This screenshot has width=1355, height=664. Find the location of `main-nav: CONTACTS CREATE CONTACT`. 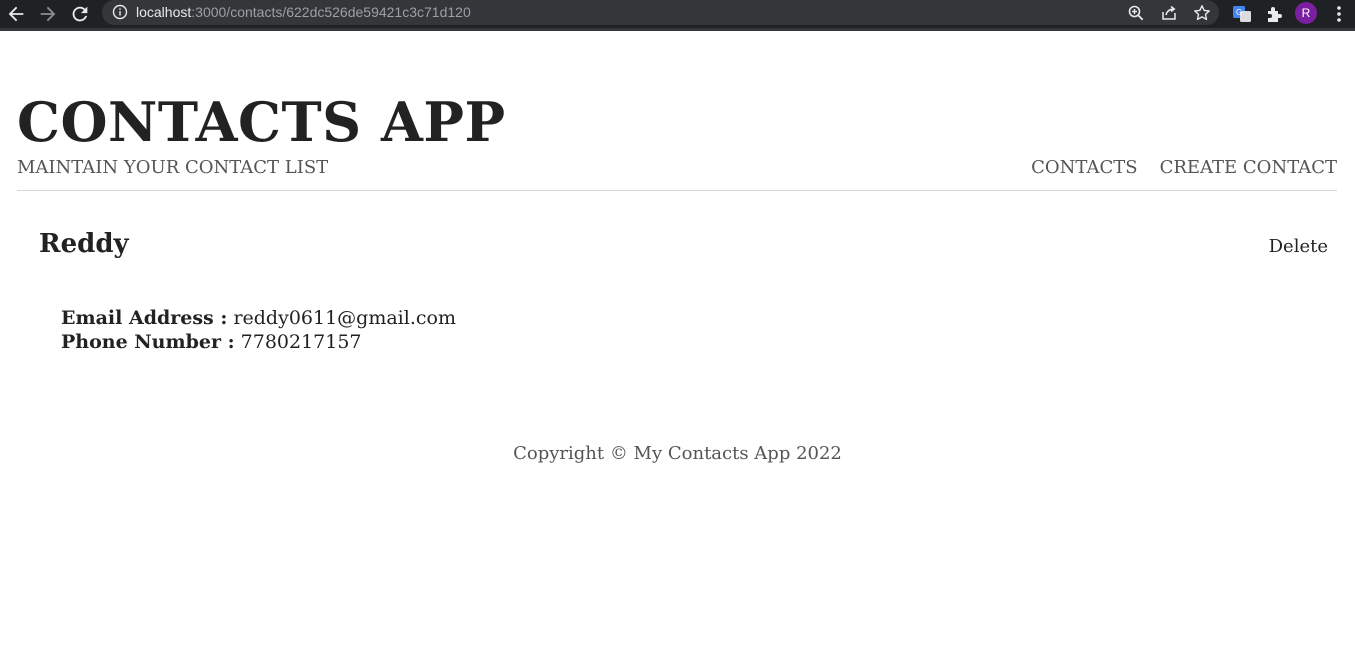

main-nav: CONTACTS CREATE CONTACT is located at coordinates (1173, 168).